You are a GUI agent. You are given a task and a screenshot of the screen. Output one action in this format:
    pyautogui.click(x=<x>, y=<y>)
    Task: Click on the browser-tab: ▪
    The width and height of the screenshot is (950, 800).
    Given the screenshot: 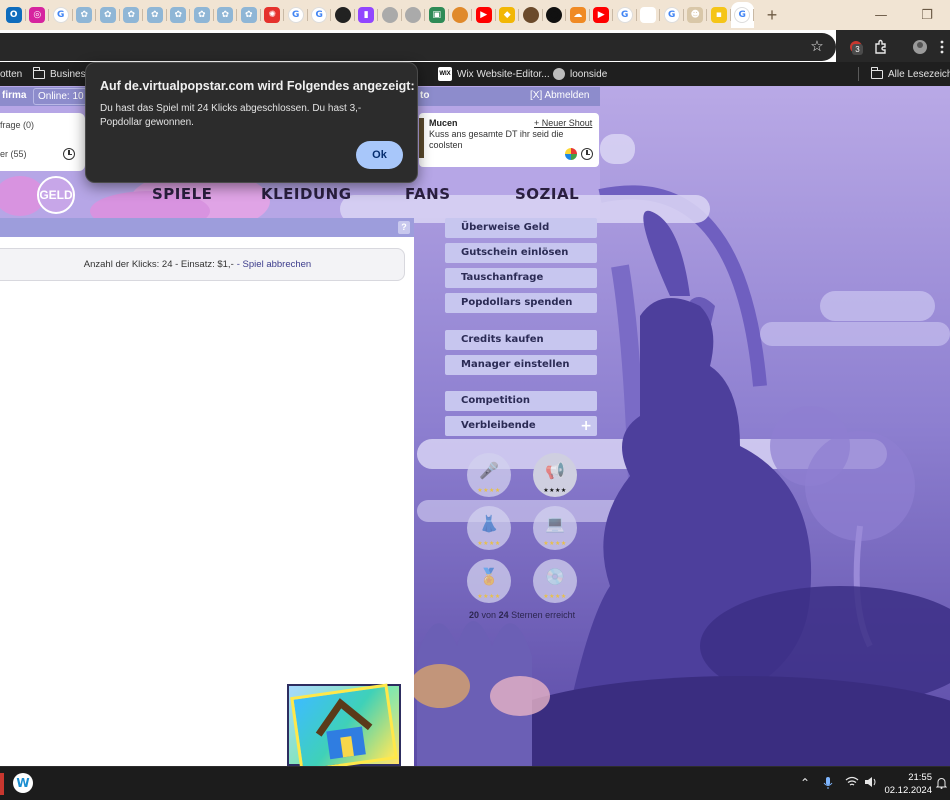 What is the action you would take?
    pyautogui.click(x=719, y=15)
    